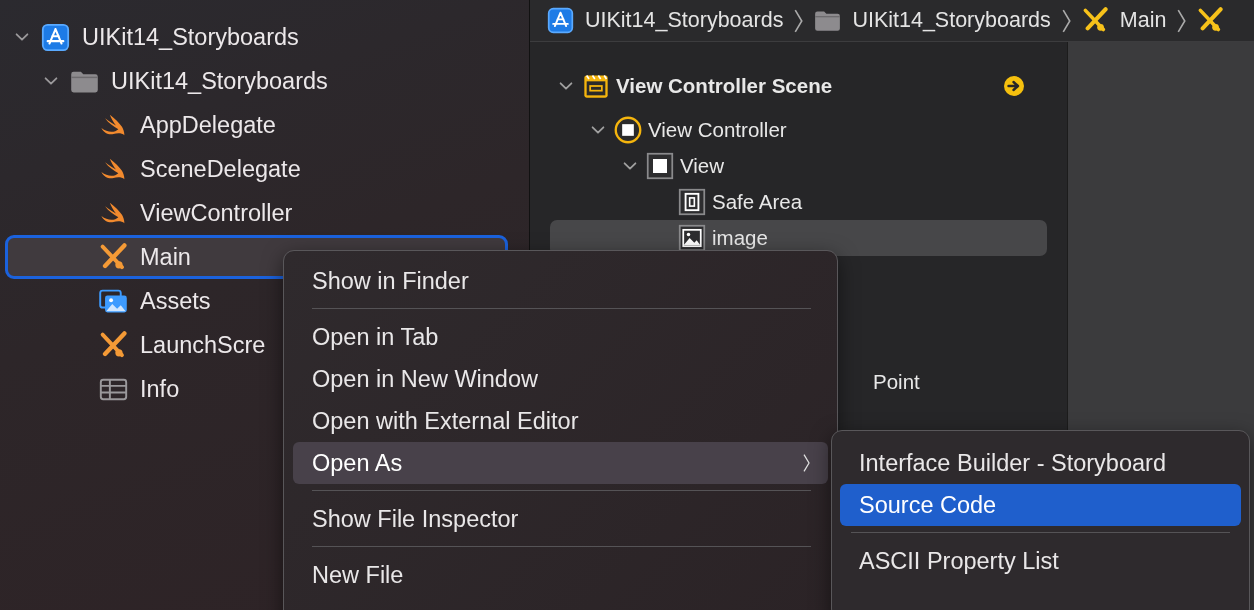  What do you see at coordinates (798, 166) in the screenshot?
I see `outline-item: View` at bounding box center [798, 166].